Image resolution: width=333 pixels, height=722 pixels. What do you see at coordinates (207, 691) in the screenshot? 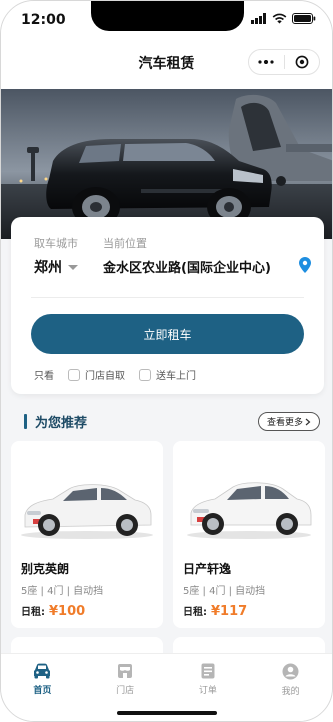
I see `tab-label: 订单` at bounding box center [207, 691].